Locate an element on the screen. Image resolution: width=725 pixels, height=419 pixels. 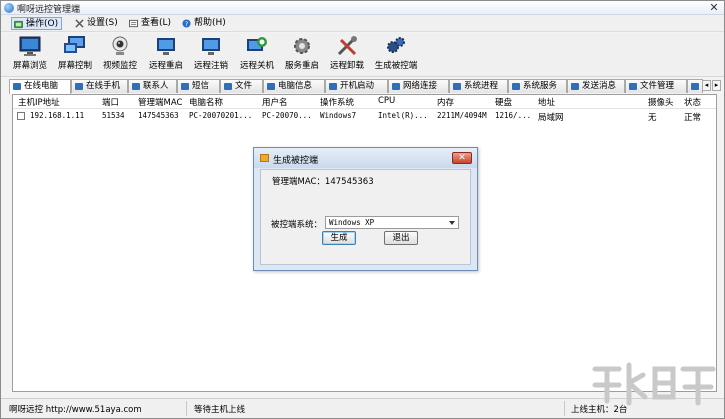
menu-operate-label: 操作(O) is located at coordinates (42, 24).